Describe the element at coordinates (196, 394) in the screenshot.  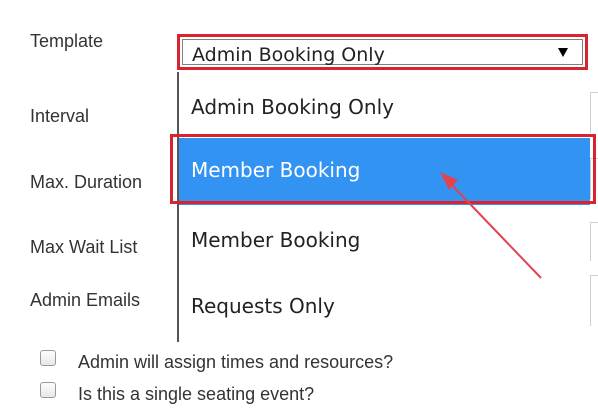
I see `single-seating-label: Is this a single seating event?` at that location.